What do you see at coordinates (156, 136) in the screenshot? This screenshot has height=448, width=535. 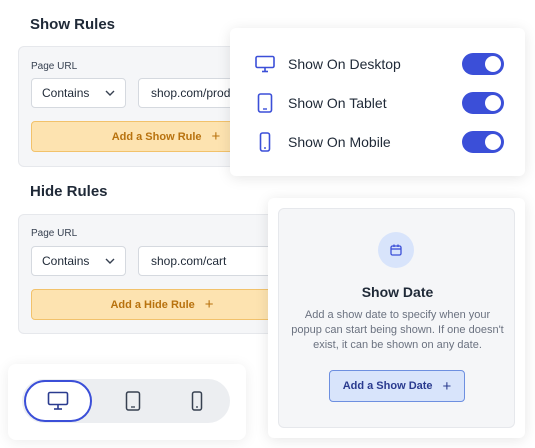 I see `add-show-rule-label: Add a Show Rule` at bounding box center [156, 136].